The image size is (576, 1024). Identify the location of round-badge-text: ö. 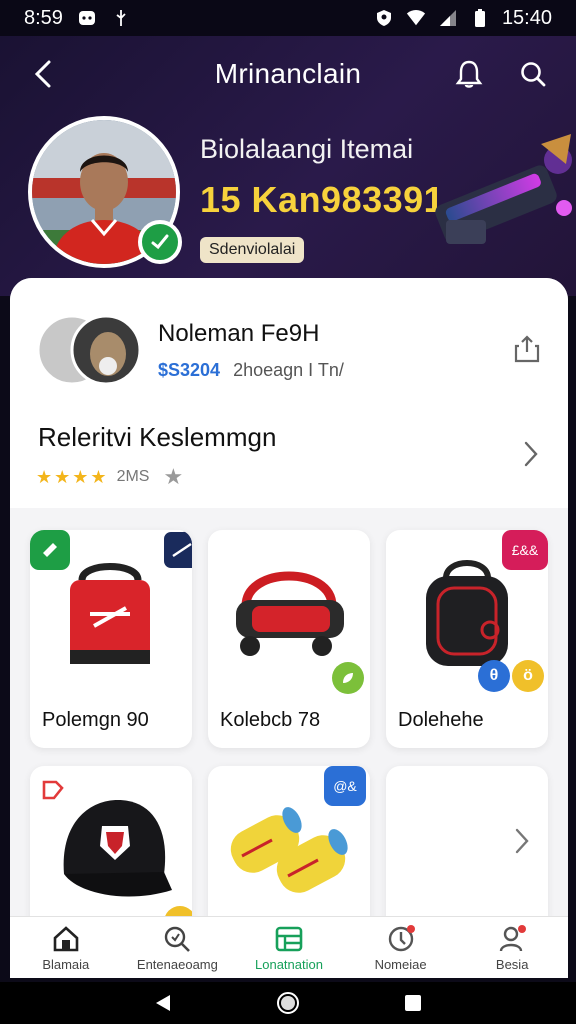
(528, 675).